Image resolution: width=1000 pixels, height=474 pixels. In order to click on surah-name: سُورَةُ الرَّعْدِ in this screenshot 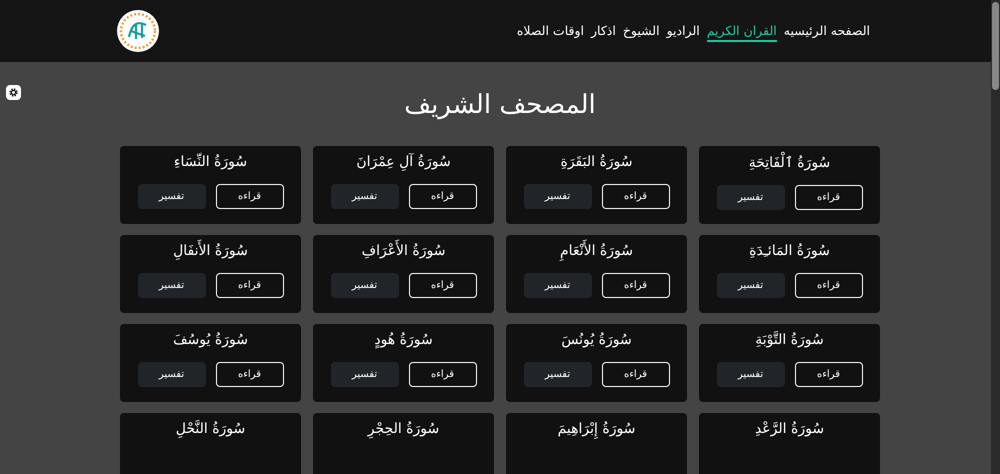, I will do `click(789, 429)`.